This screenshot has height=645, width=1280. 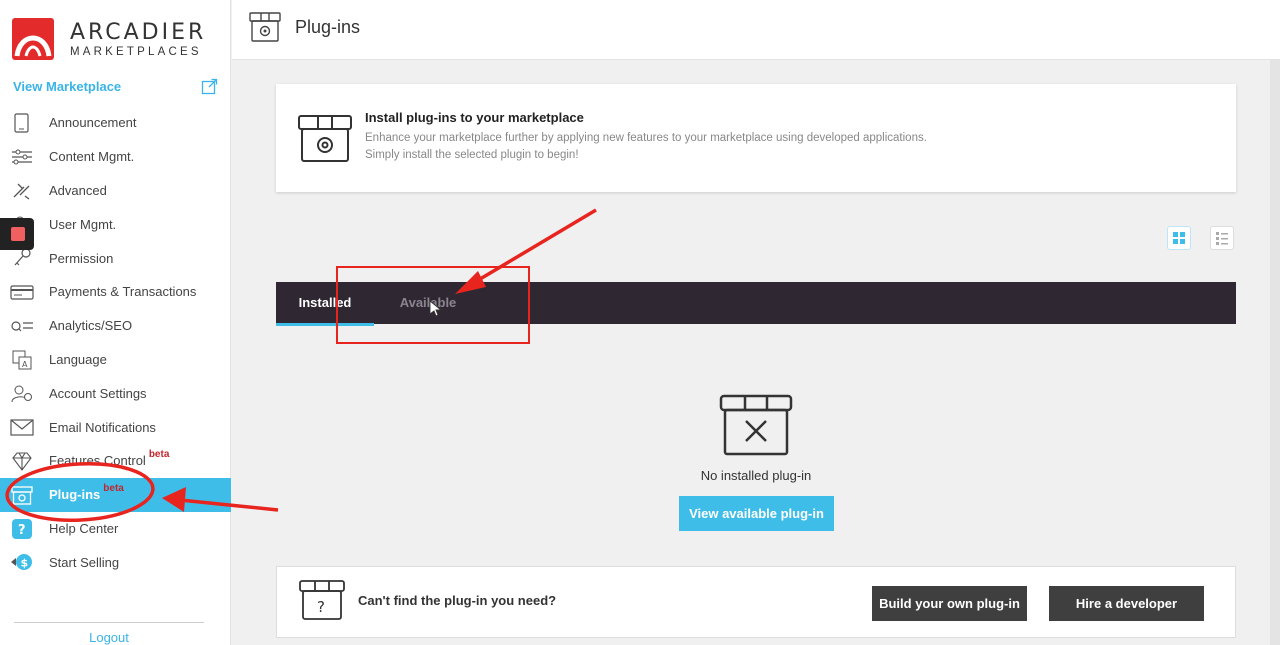 I want to click on sidebar-item-label: Content Mgmt., so click(x=92, y=157).